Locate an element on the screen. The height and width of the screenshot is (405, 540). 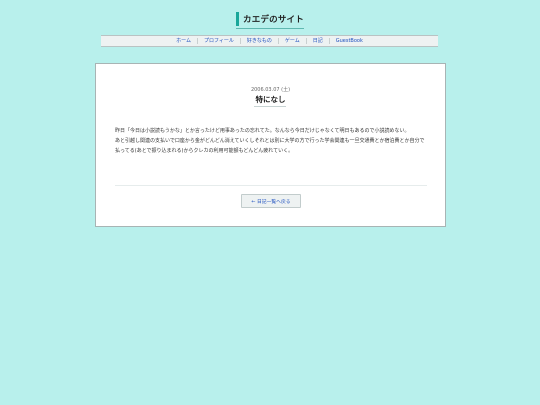
main-nav: ホーム プロフィール 好きなもの ゲーム 日記 GuestBook is located at coordinates (269, 41).